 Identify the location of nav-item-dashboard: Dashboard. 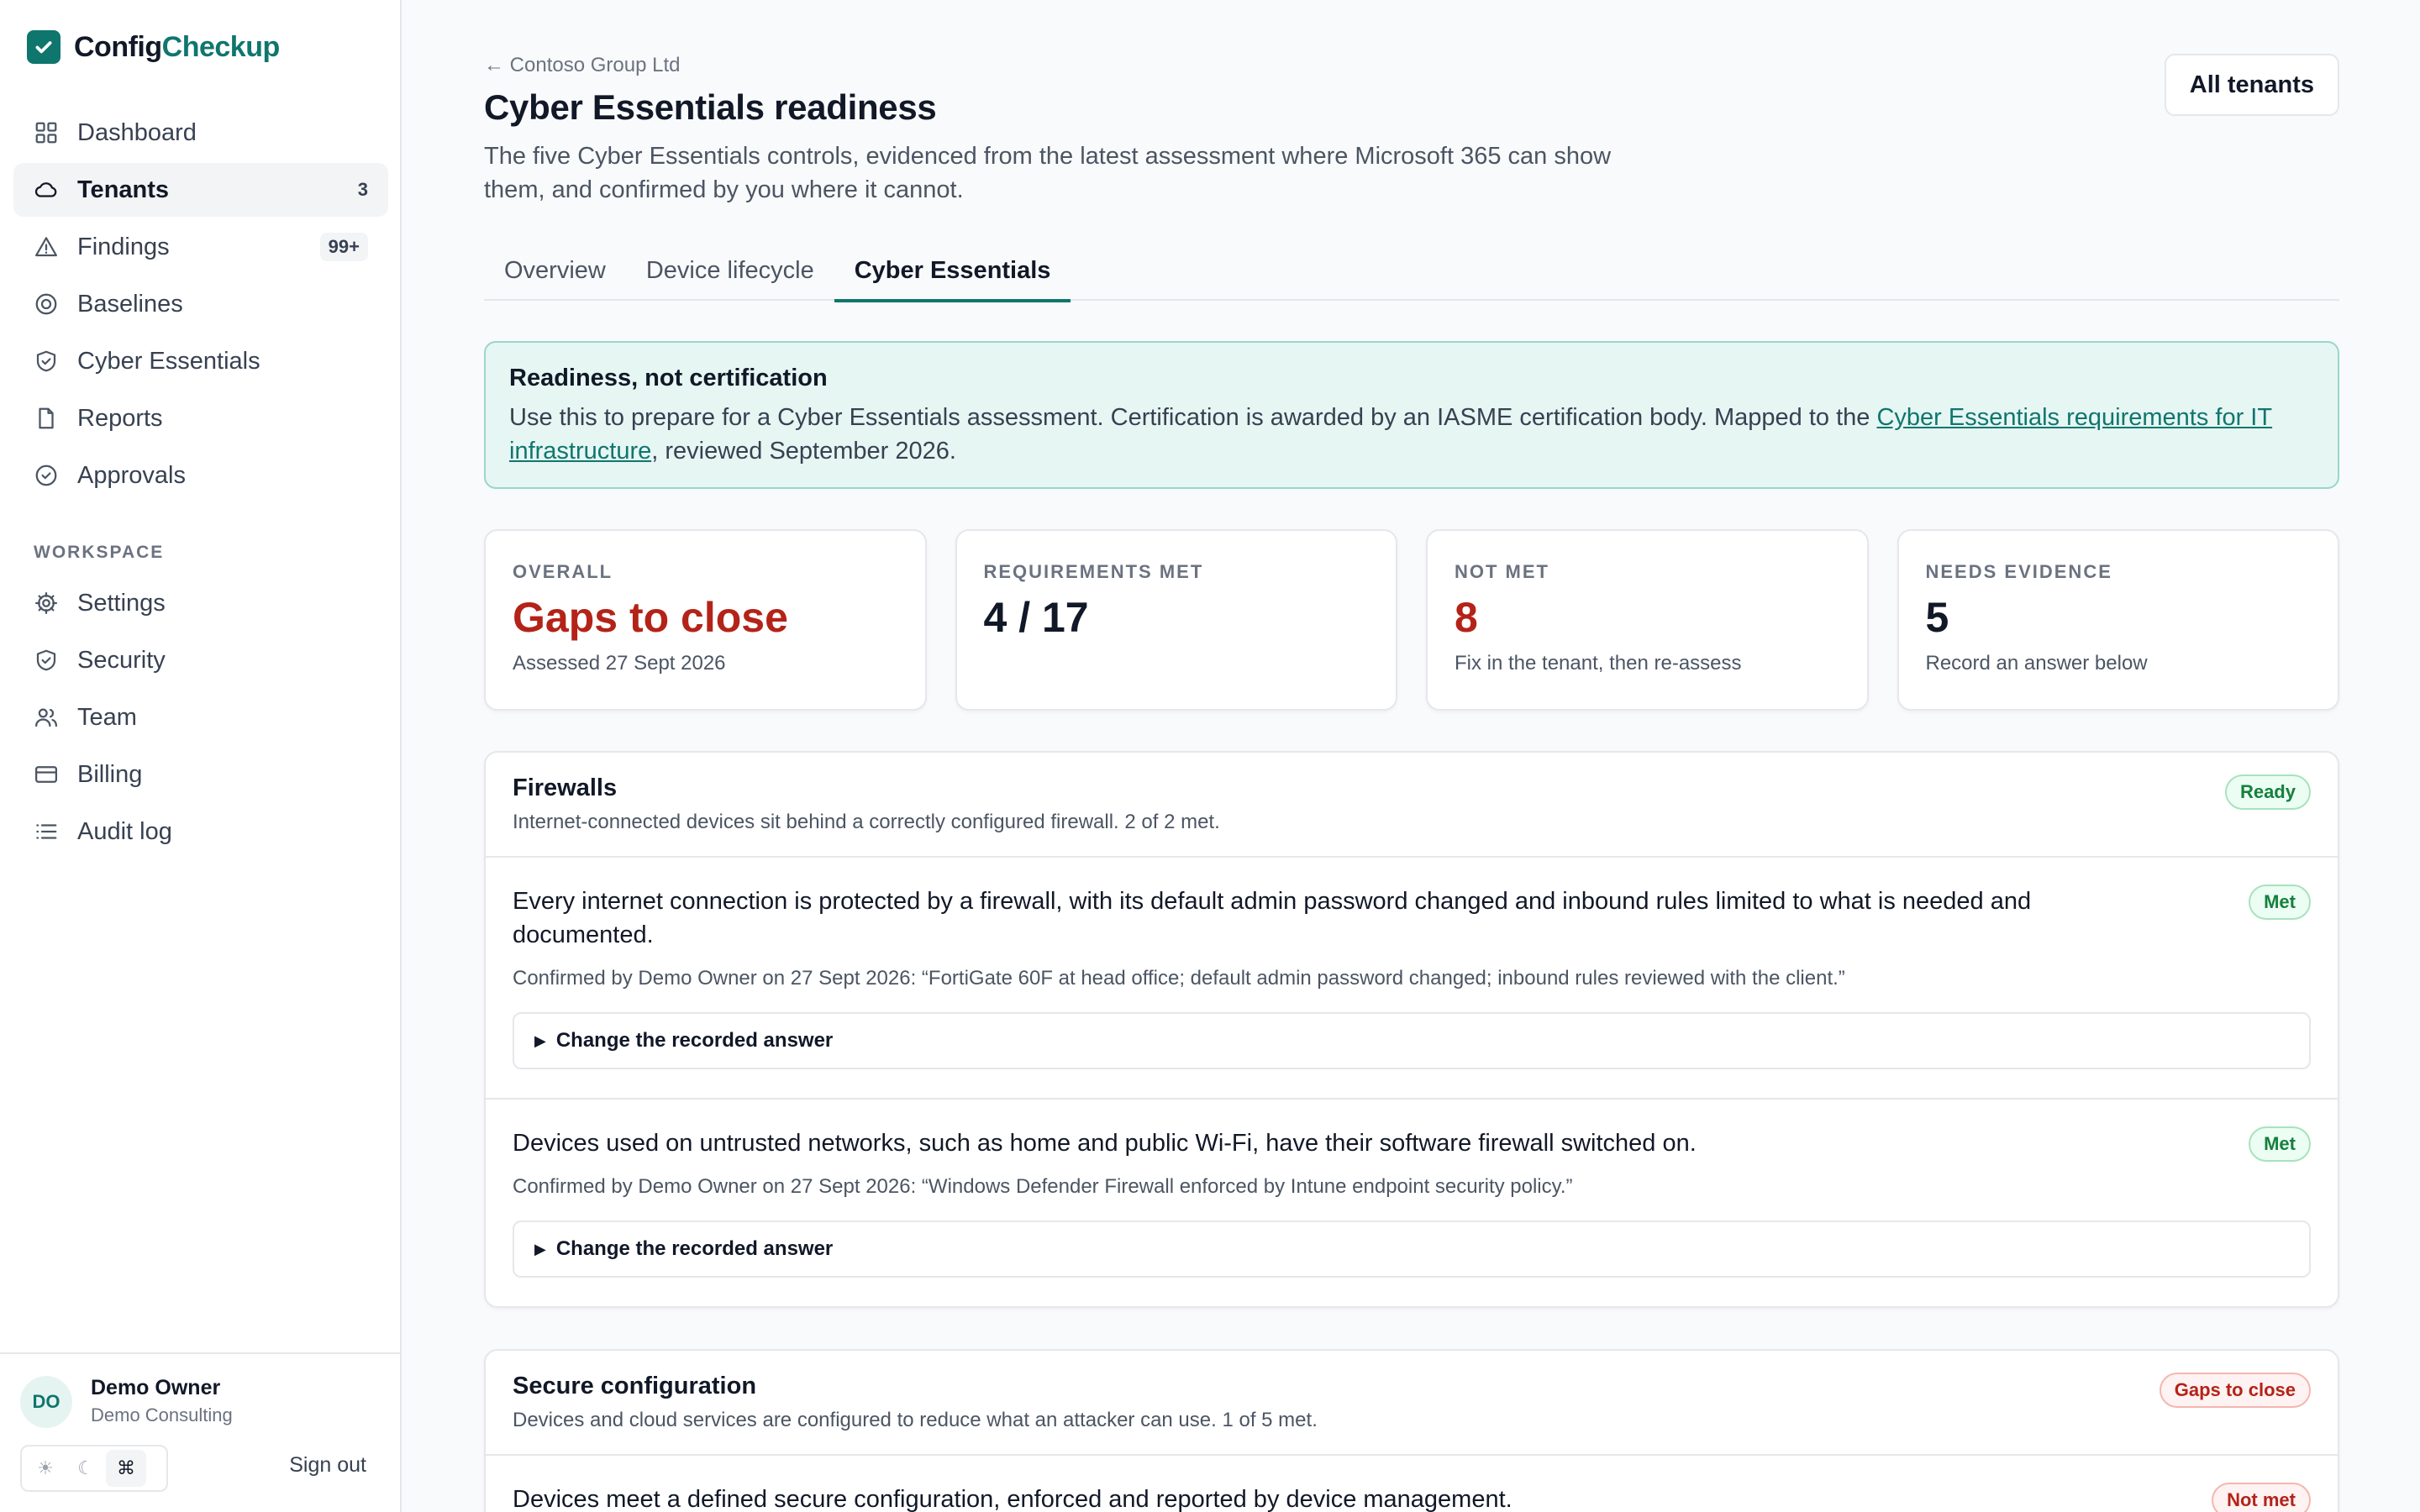
(200, 133).